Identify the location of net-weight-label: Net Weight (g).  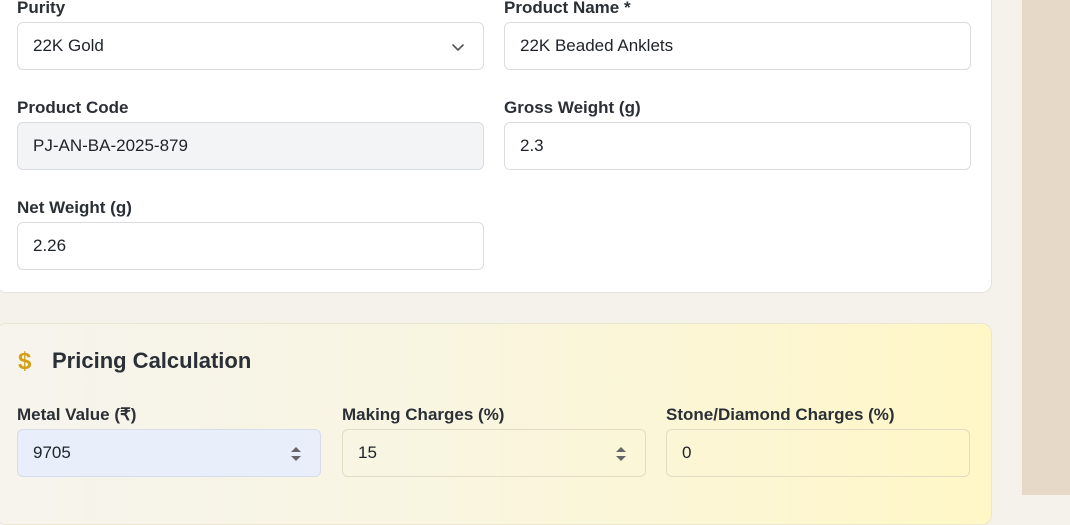
(74, 207).